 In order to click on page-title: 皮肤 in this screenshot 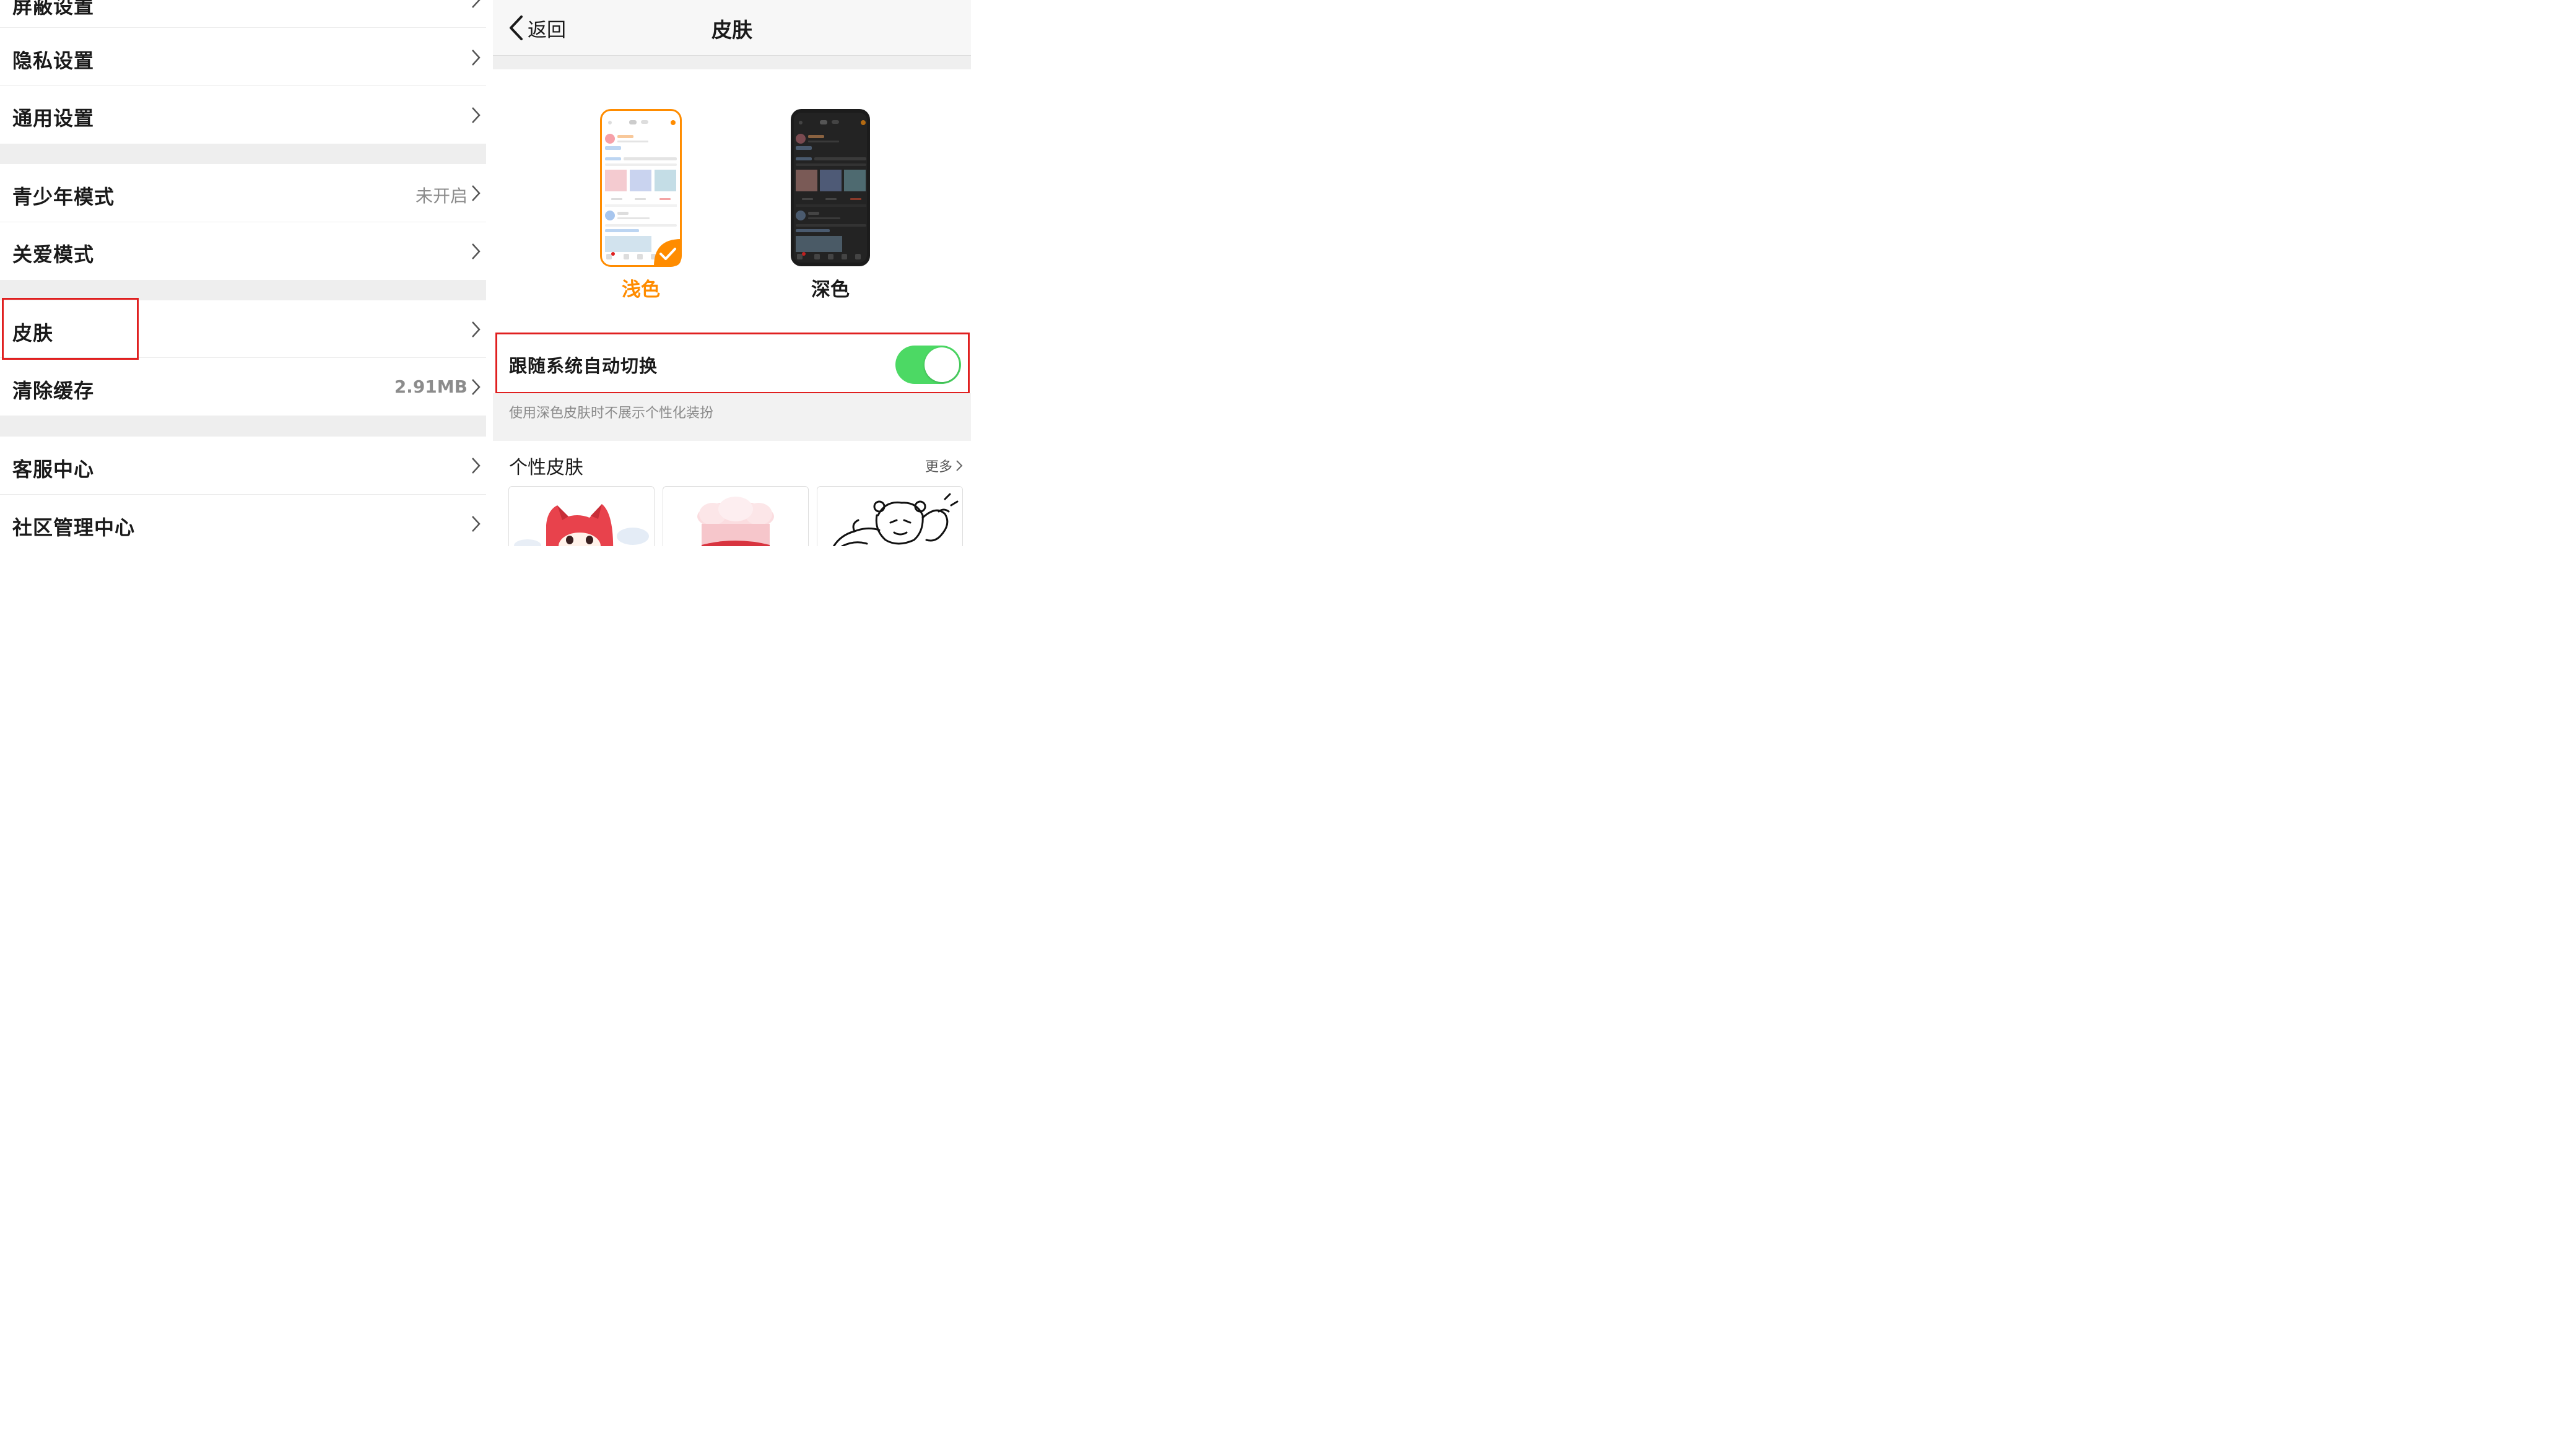, I will do `click(731, 30)`.